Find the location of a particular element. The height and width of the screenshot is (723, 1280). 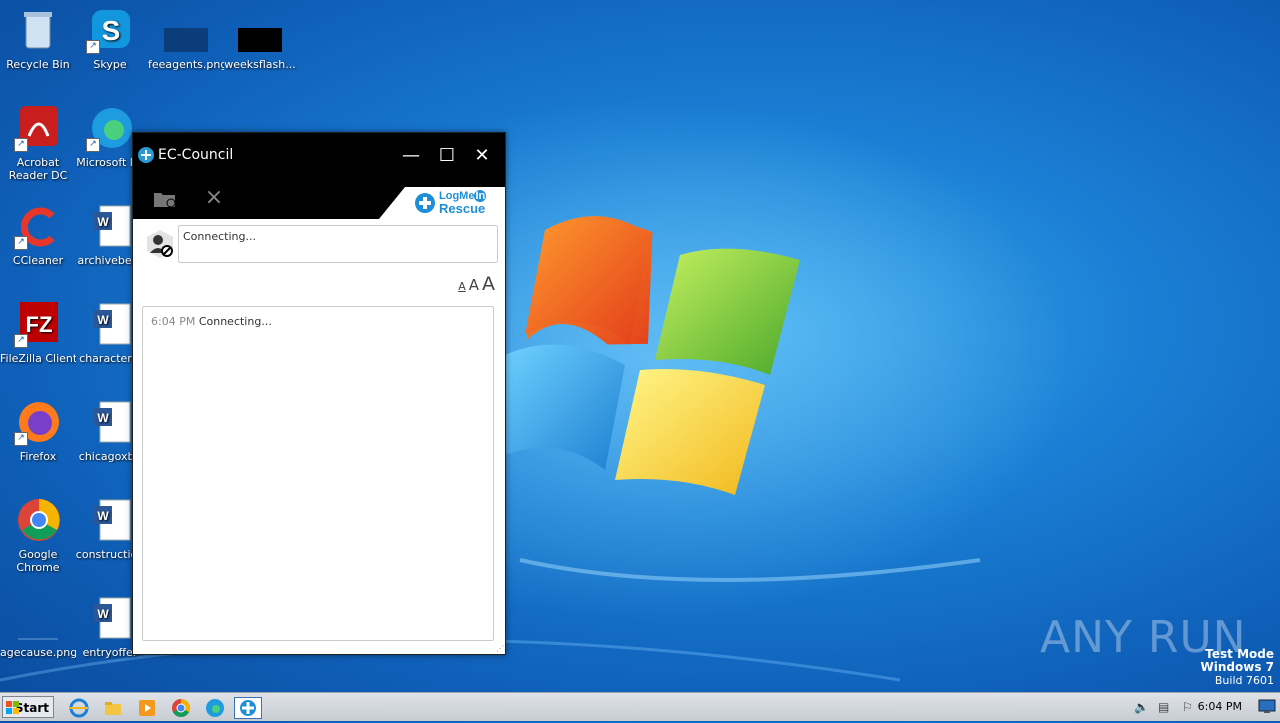

end-session-icon: × is located at coordinates (214, 198).